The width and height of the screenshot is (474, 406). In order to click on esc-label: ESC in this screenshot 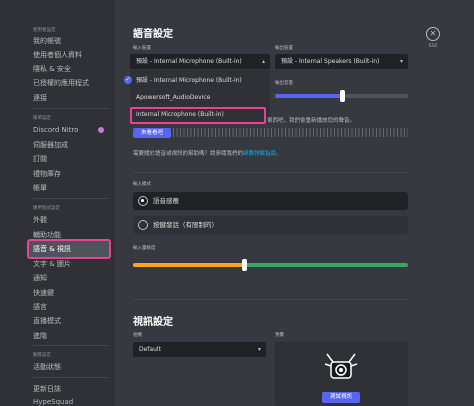, I will do `click(433, 46)`.